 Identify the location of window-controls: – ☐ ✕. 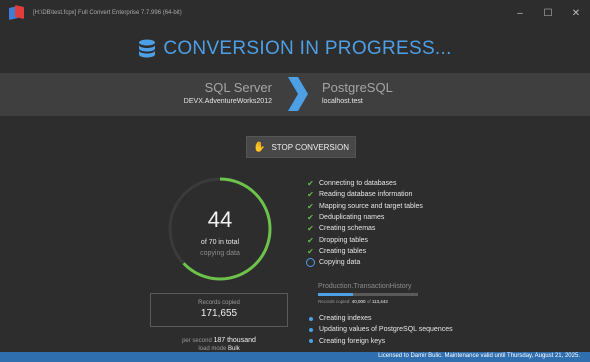
(548, 13).